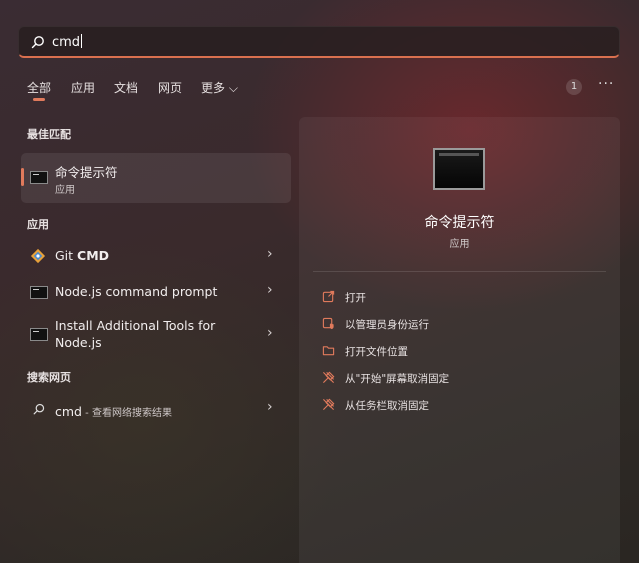 Image resolution: width=639 pixels, height=563 pixels. I want to click on detail-subtitle: 应用, so click(459, 244).